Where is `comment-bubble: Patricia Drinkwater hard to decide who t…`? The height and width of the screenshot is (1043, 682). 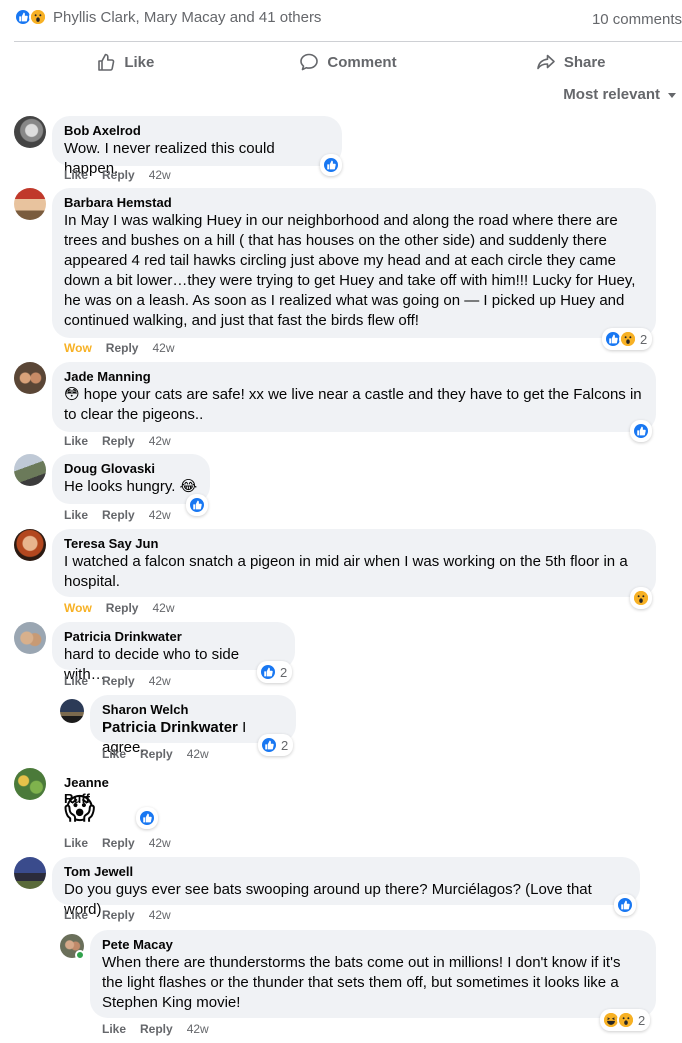
comment-bubble: Patricia Drinkwater hard to decide who t… is located at coordinates (173, 652).